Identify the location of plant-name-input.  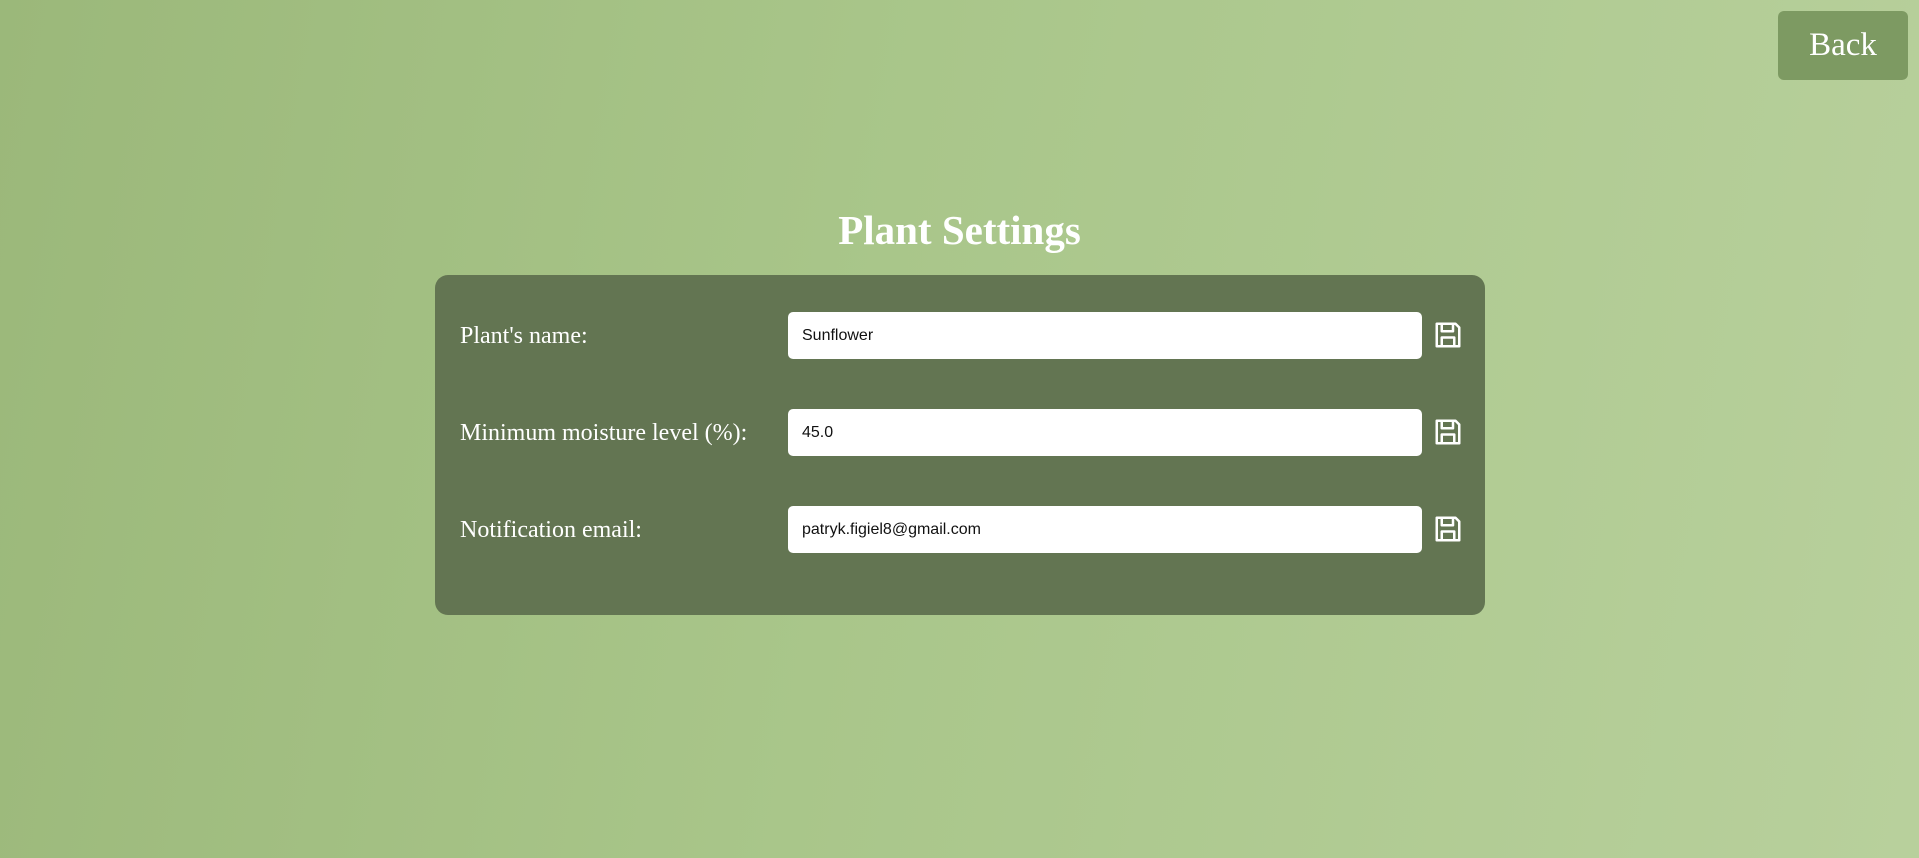
(1105, 335).